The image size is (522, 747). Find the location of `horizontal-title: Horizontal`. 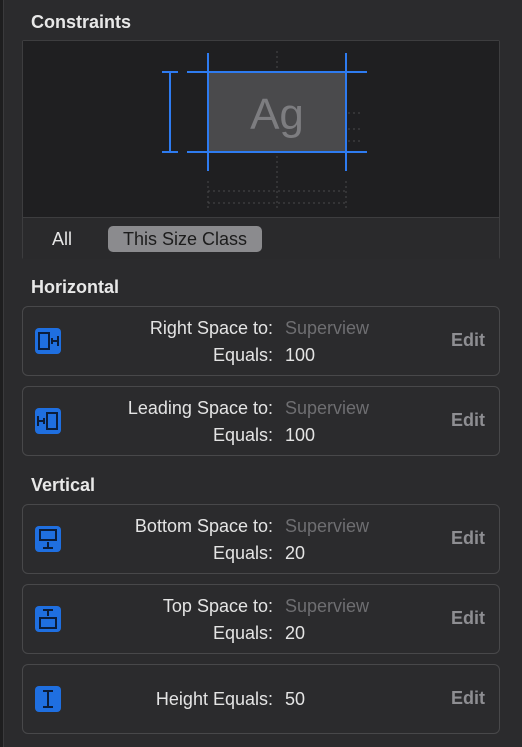

horizontal-title: Horizontal is located at coordinates (75, 287).